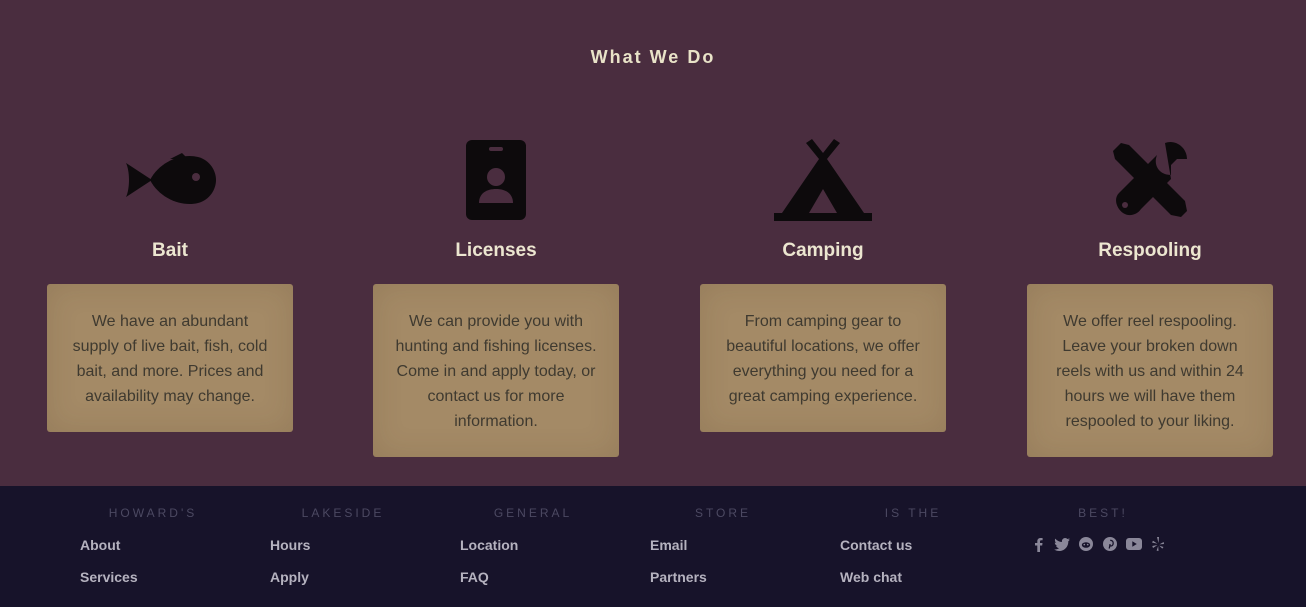 The width and height of the screenshot is (1306, 607). I want to click on service-heading: Licenses, so click(496, 250).